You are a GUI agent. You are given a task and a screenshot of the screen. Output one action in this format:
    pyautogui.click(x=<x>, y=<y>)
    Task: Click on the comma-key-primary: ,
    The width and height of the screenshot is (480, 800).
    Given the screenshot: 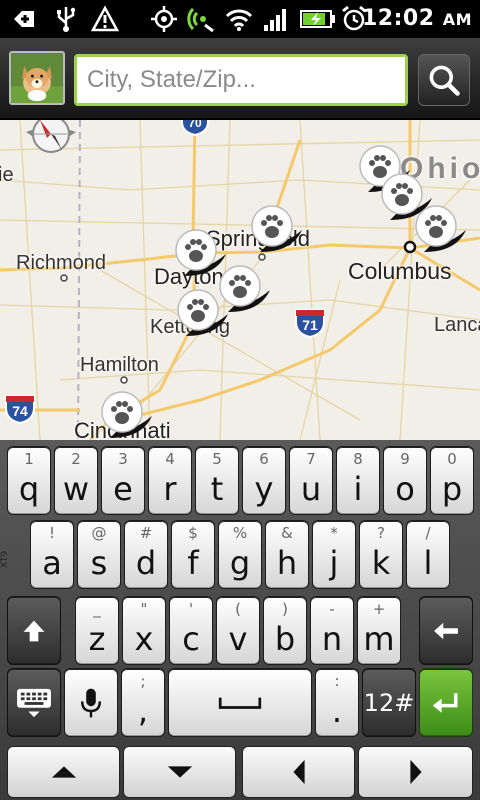 What is the action you would take?
    pyautogui.click(x=143, y=711)
    